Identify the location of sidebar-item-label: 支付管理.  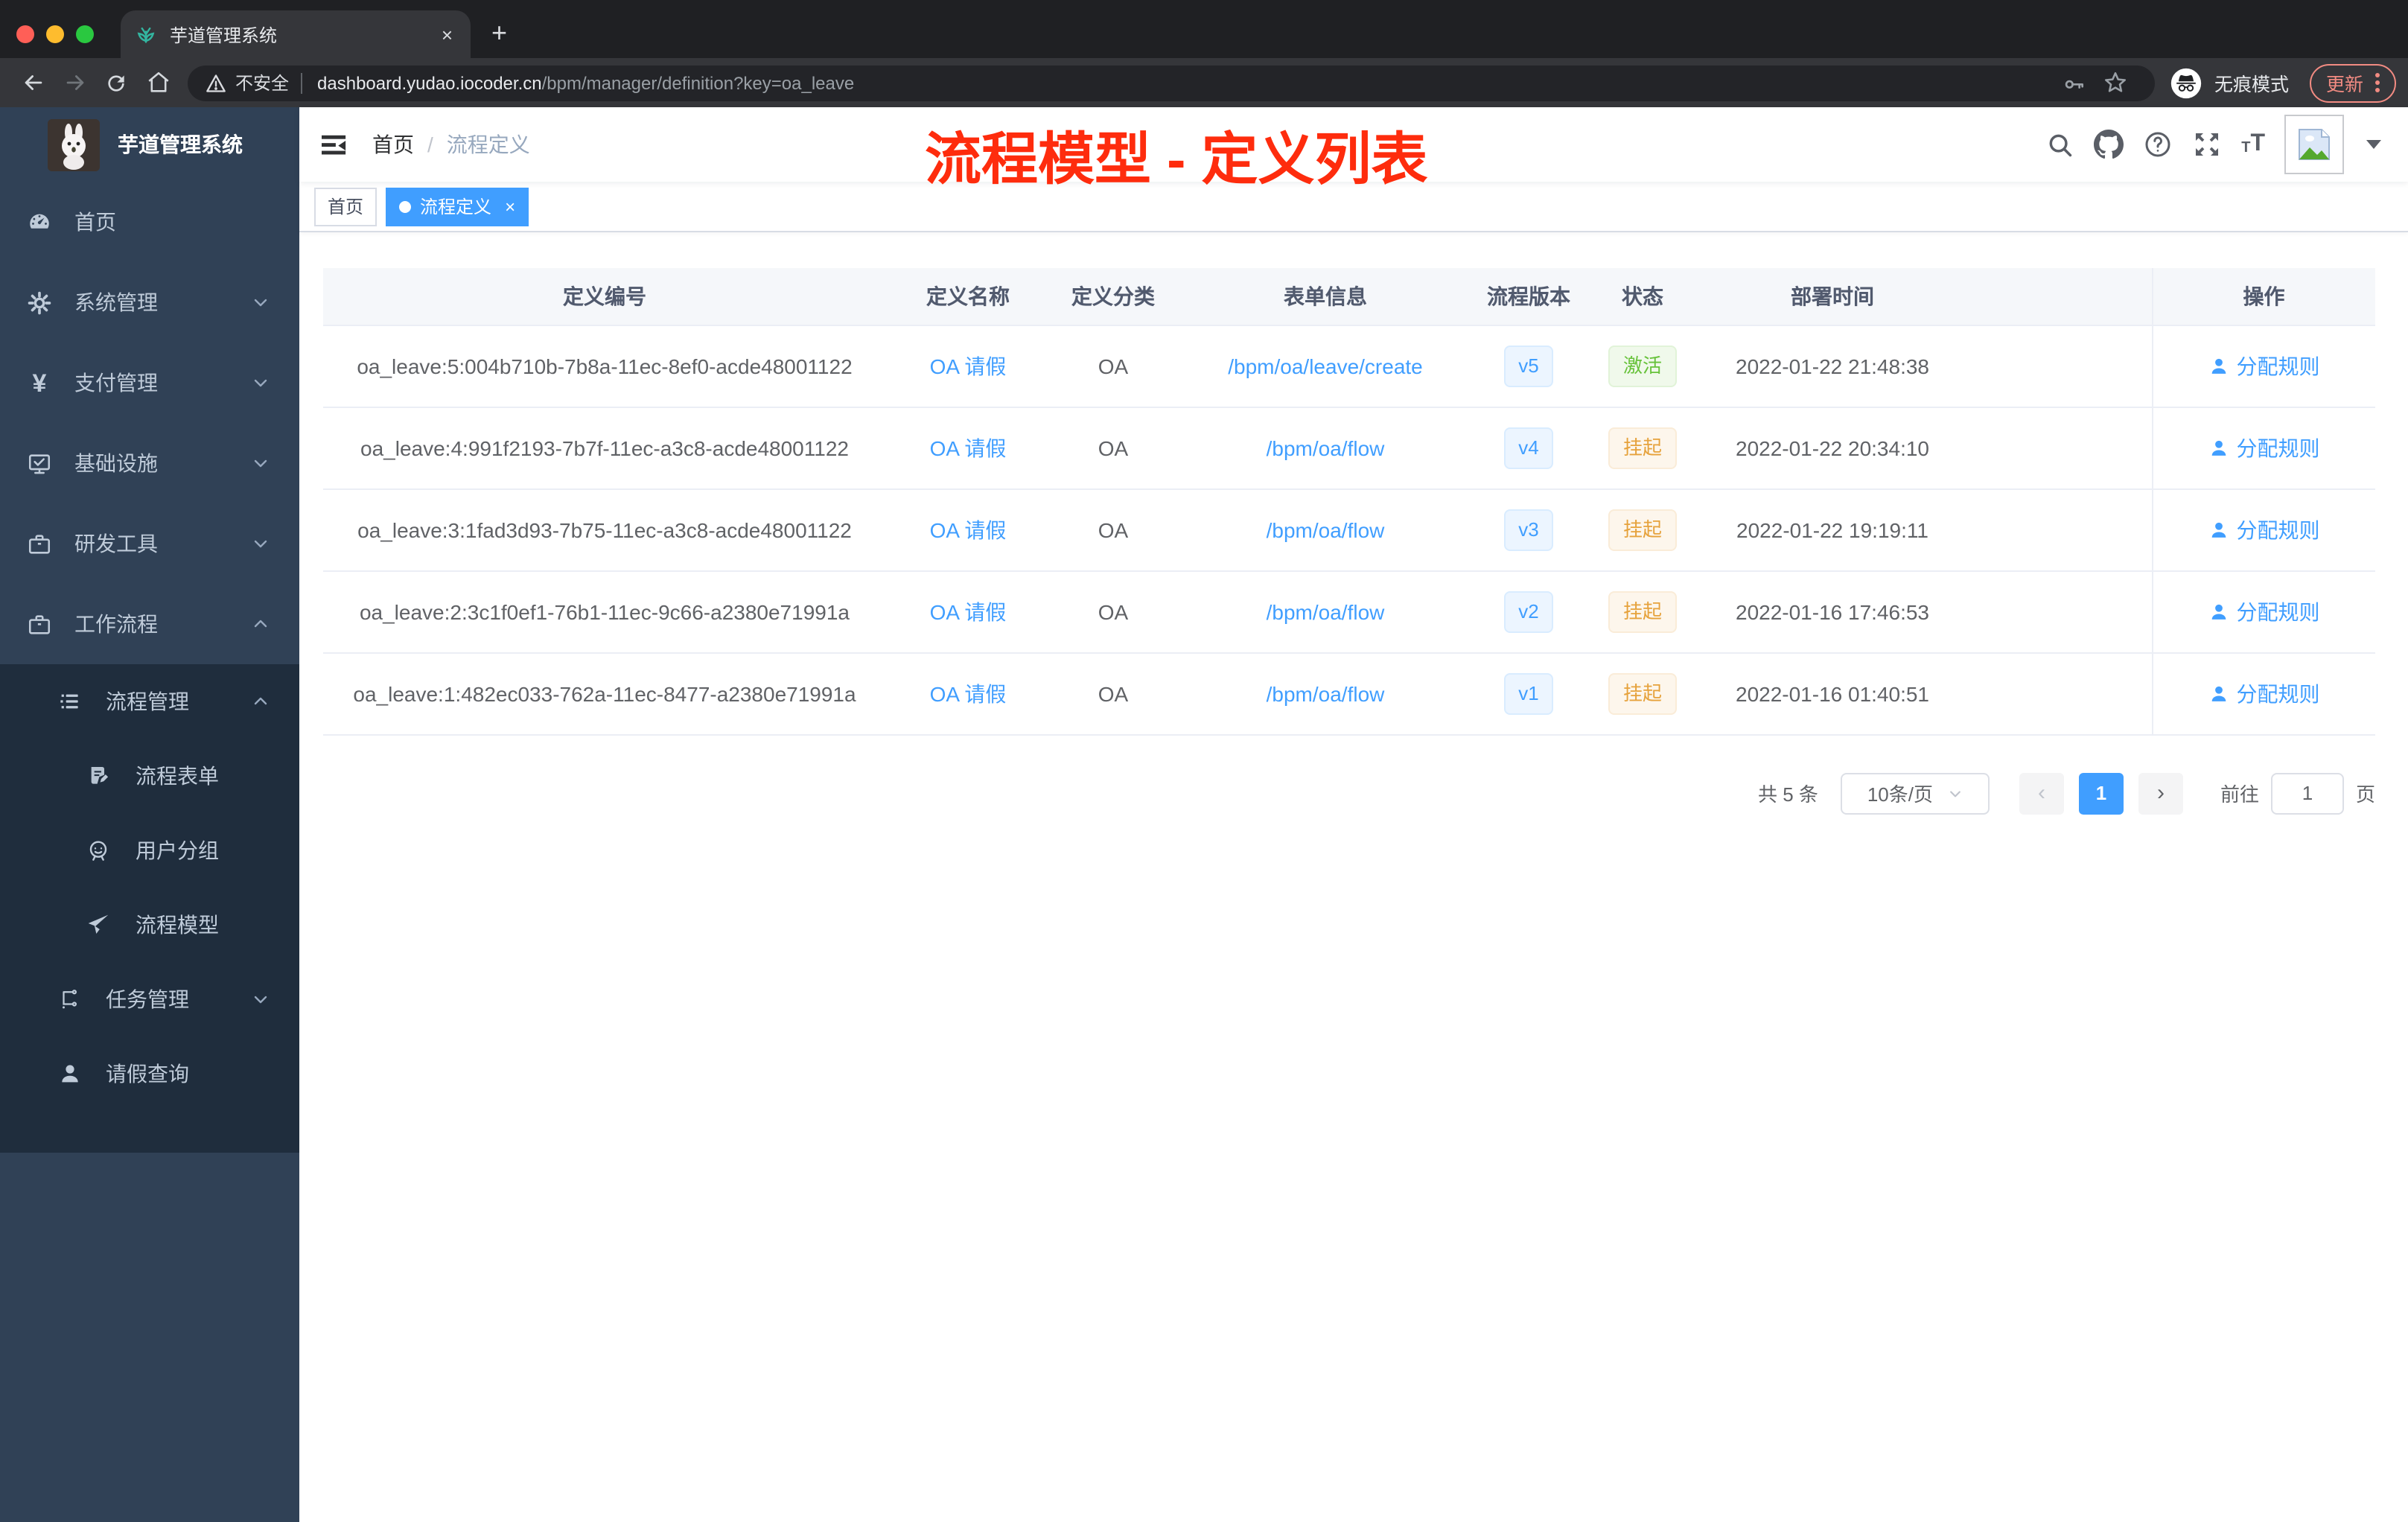
(116, 383).